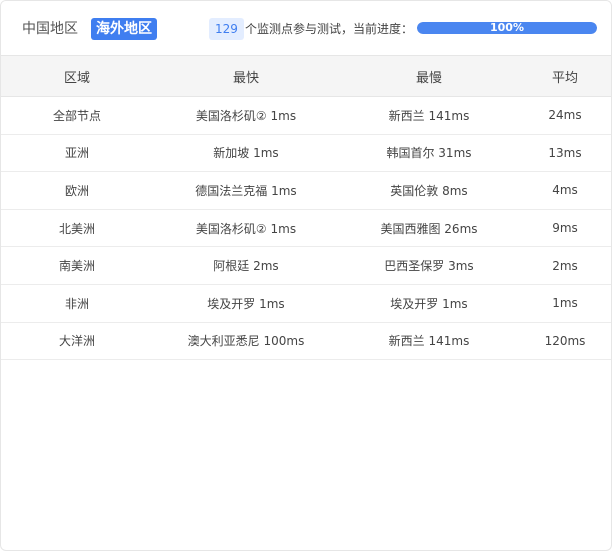 The width and height of the screenshot is (612, 551). I want to click on top-bar: 中国地区 海外地区 129 个监测点参与测试，当前进度： 100%, so click(306, 28).